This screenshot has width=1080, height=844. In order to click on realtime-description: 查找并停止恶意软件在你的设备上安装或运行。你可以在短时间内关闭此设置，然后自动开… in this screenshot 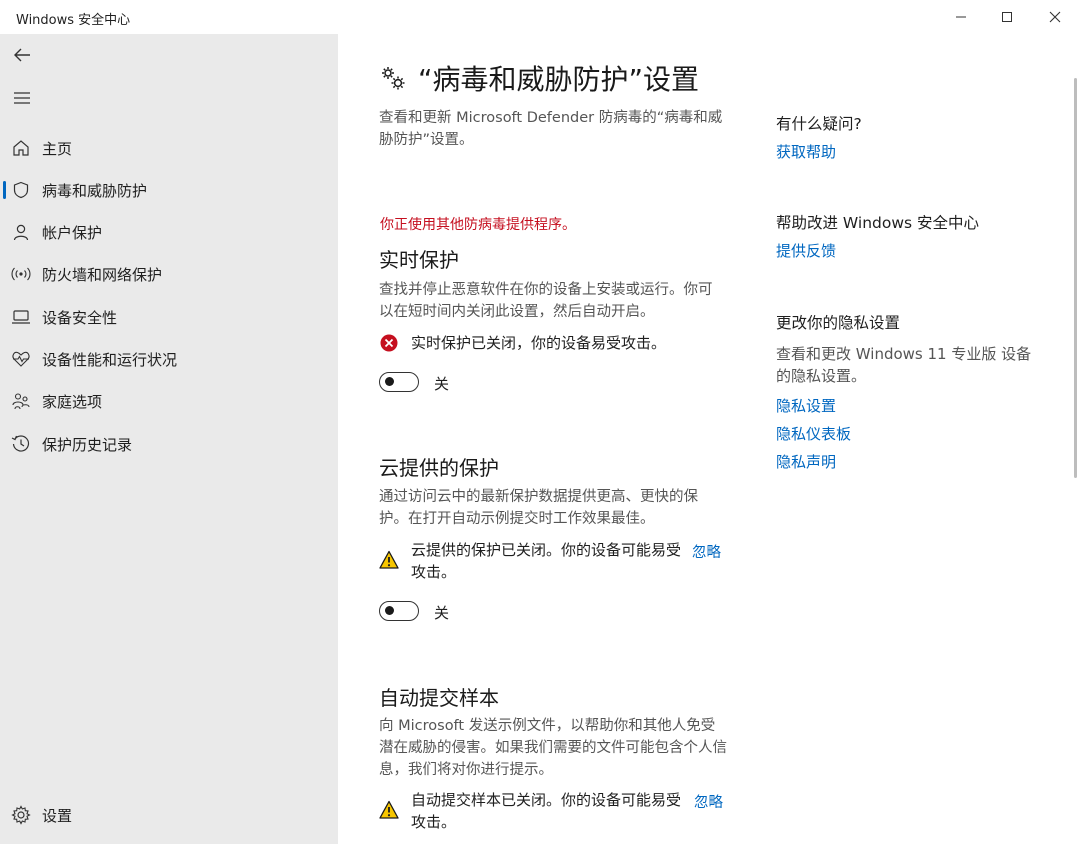, I will do `click(546, 301)`.